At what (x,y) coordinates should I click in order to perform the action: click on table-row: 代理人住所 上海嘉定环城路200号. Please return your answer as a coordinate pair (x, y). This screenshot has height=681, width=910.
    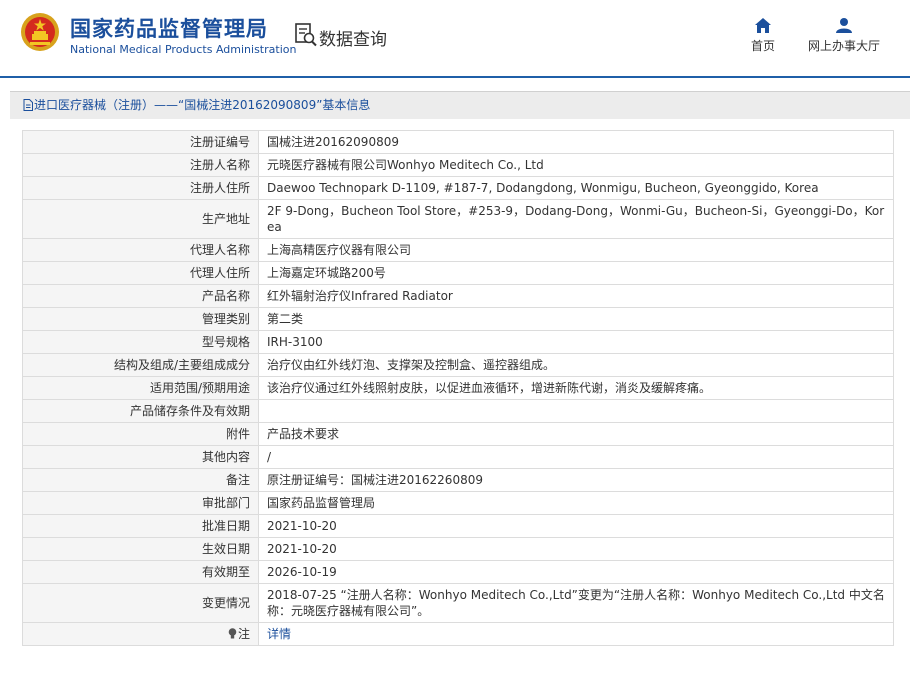
    Looking at the image, I should click on (458, 273).